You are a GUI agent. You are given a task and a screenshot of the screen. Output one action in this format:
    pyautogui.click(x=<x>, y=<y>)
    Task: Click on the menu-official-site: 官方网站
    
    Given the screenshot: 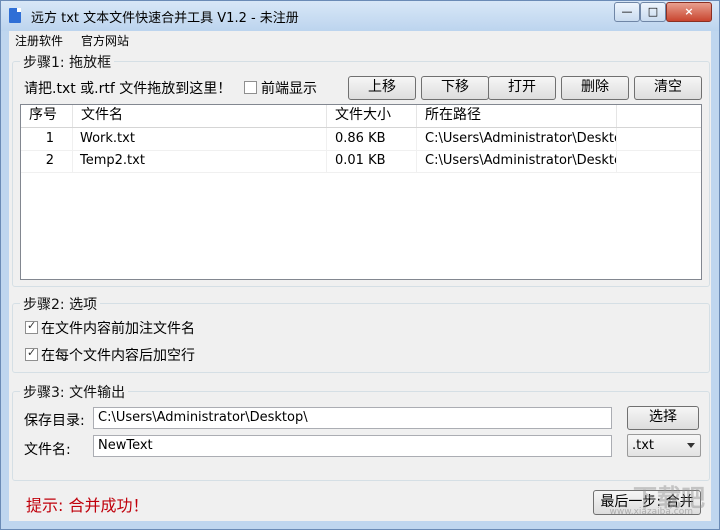 What is the action you would take?
    pyautogui.click(x=105, y=40)
    